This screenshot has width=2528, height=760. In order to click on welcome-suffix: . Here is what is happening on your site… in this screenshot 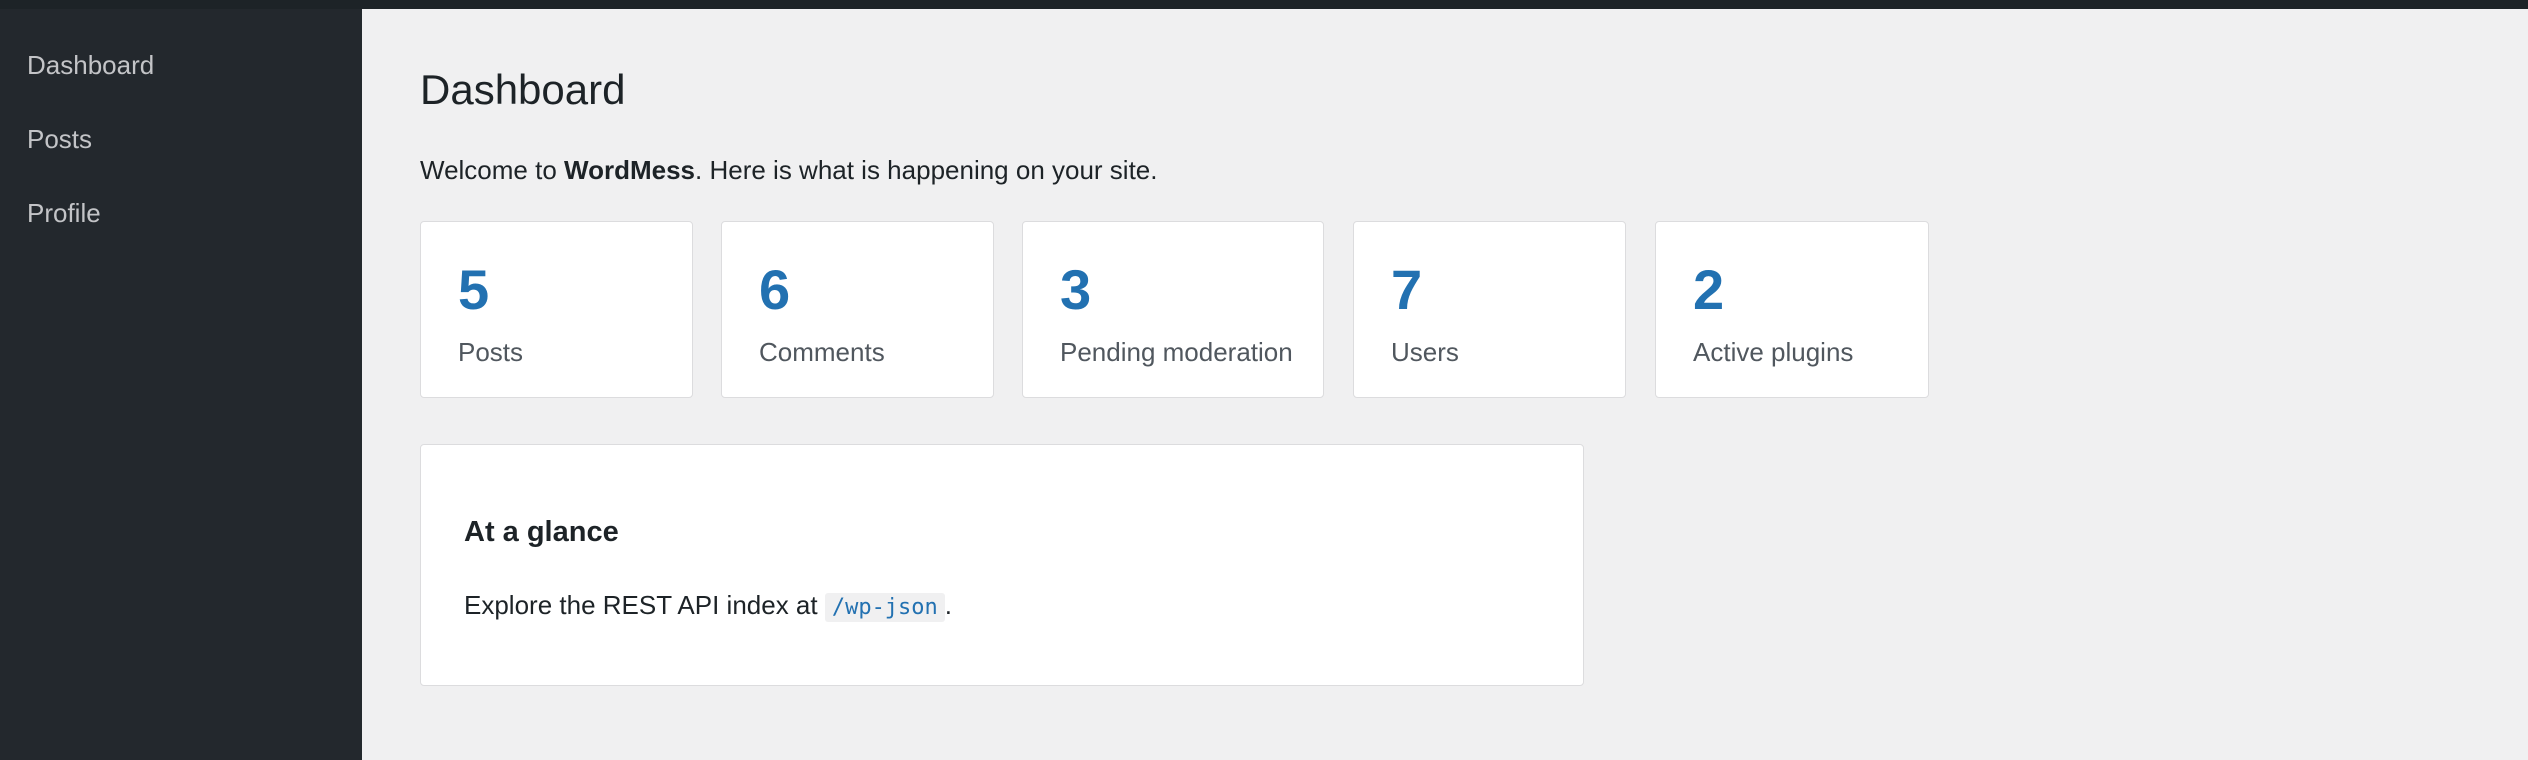, I will do `click(926, 170)`.